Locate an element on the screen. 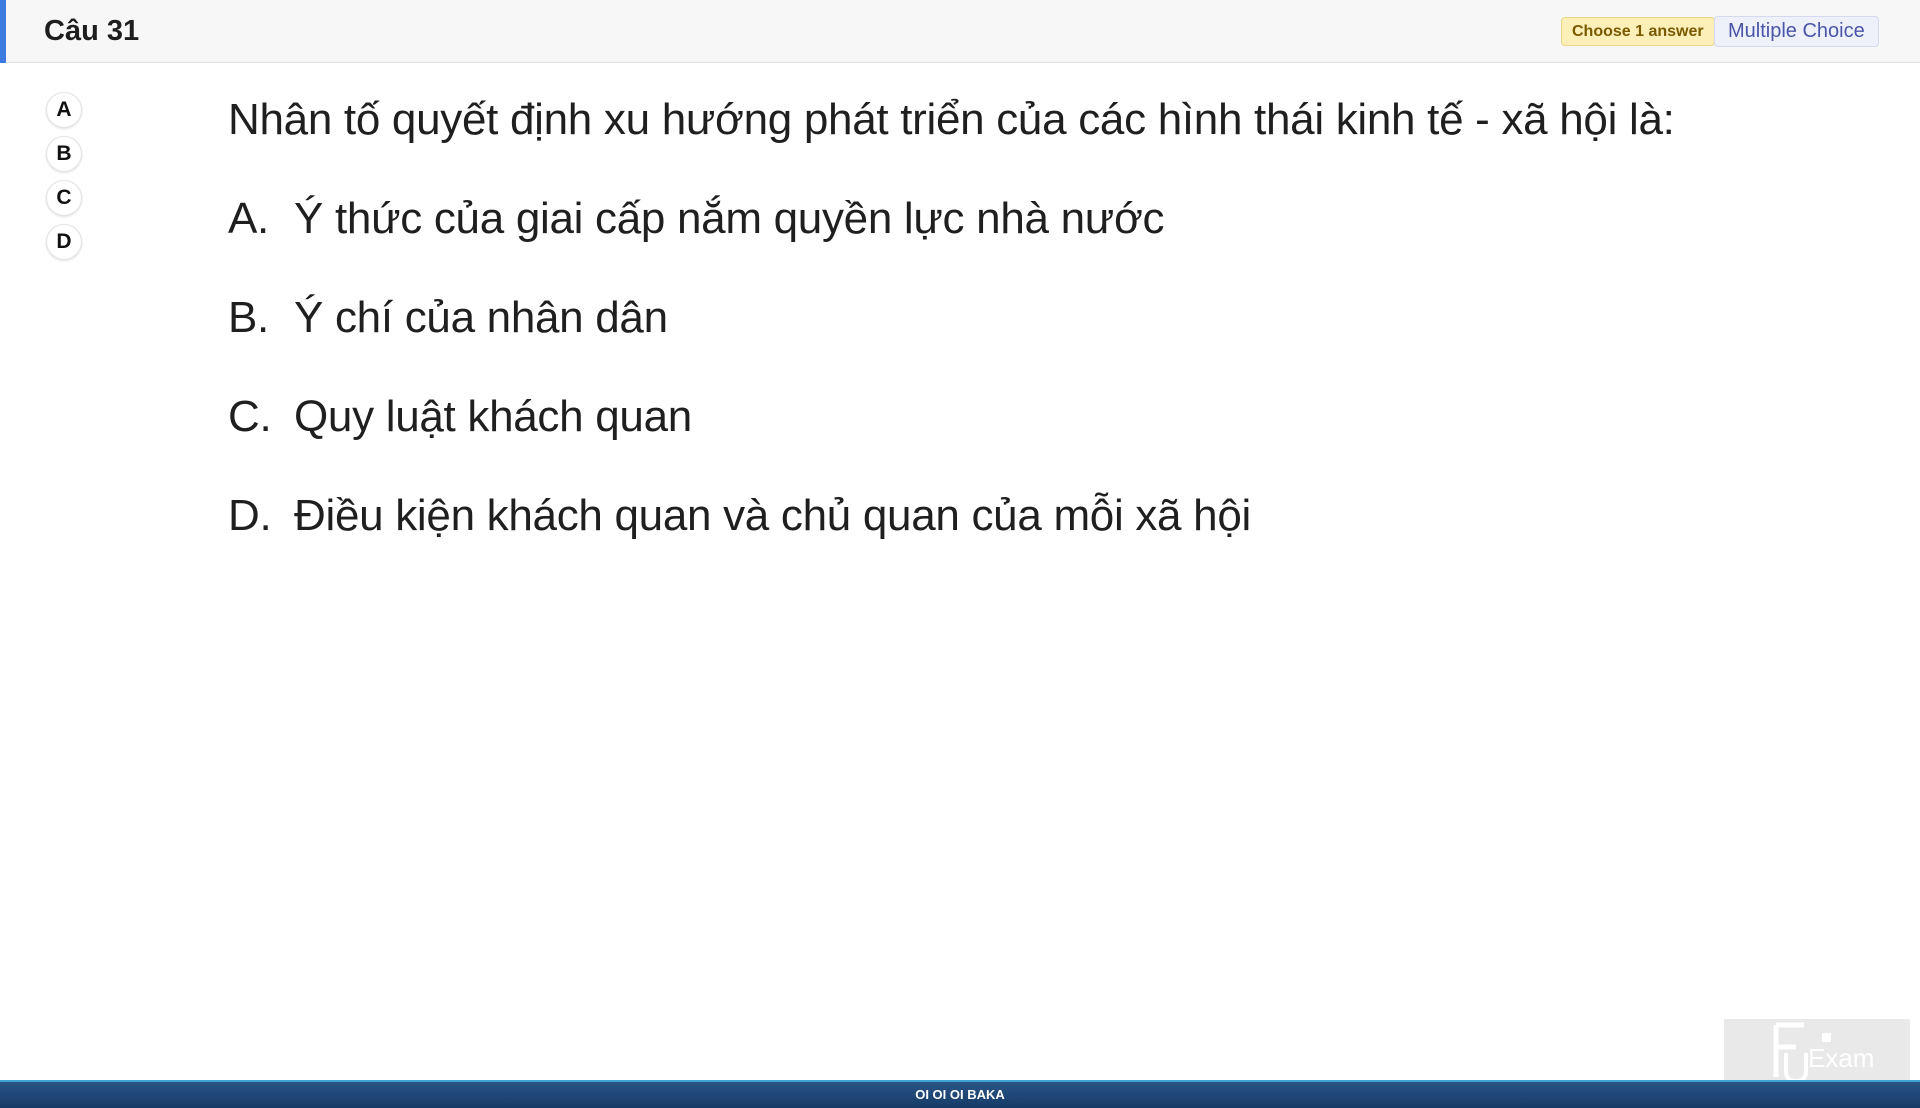 The image size is (1920, 1108). choice-text: Quy luật khách quan is located at coordinates (493, 416).